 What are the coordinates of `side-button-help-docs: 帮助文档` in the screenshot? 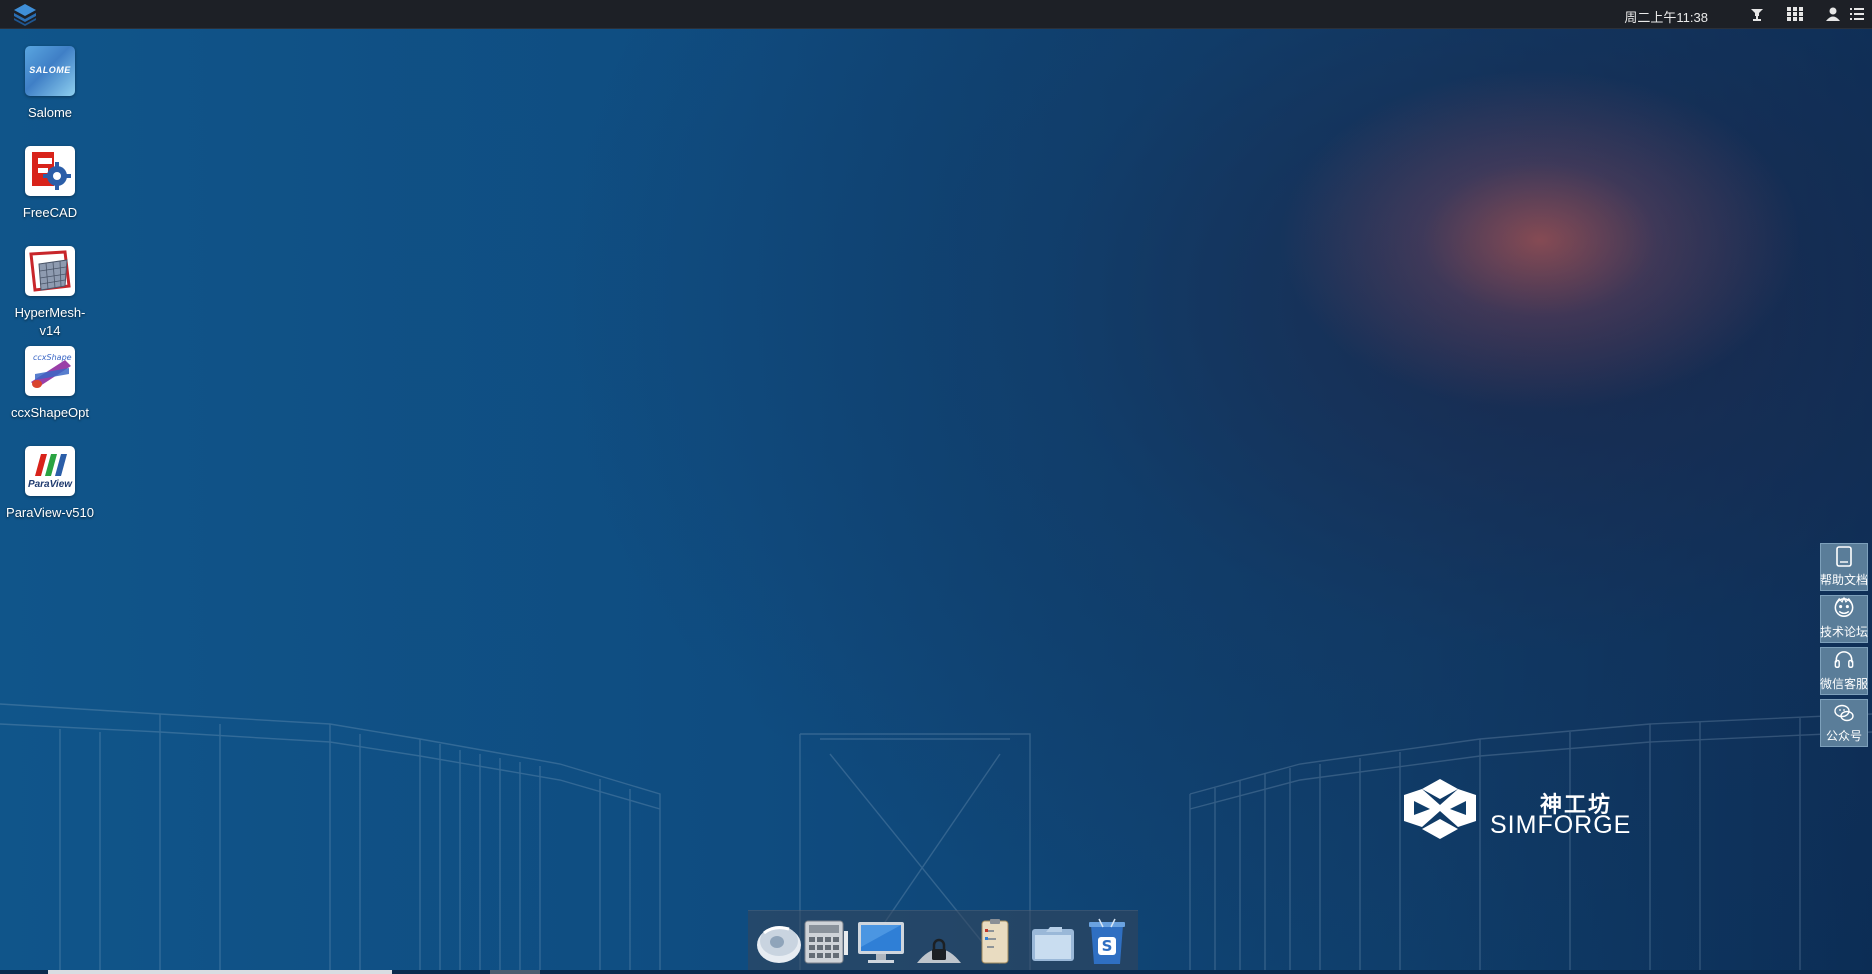 It's located at (1844, 567).